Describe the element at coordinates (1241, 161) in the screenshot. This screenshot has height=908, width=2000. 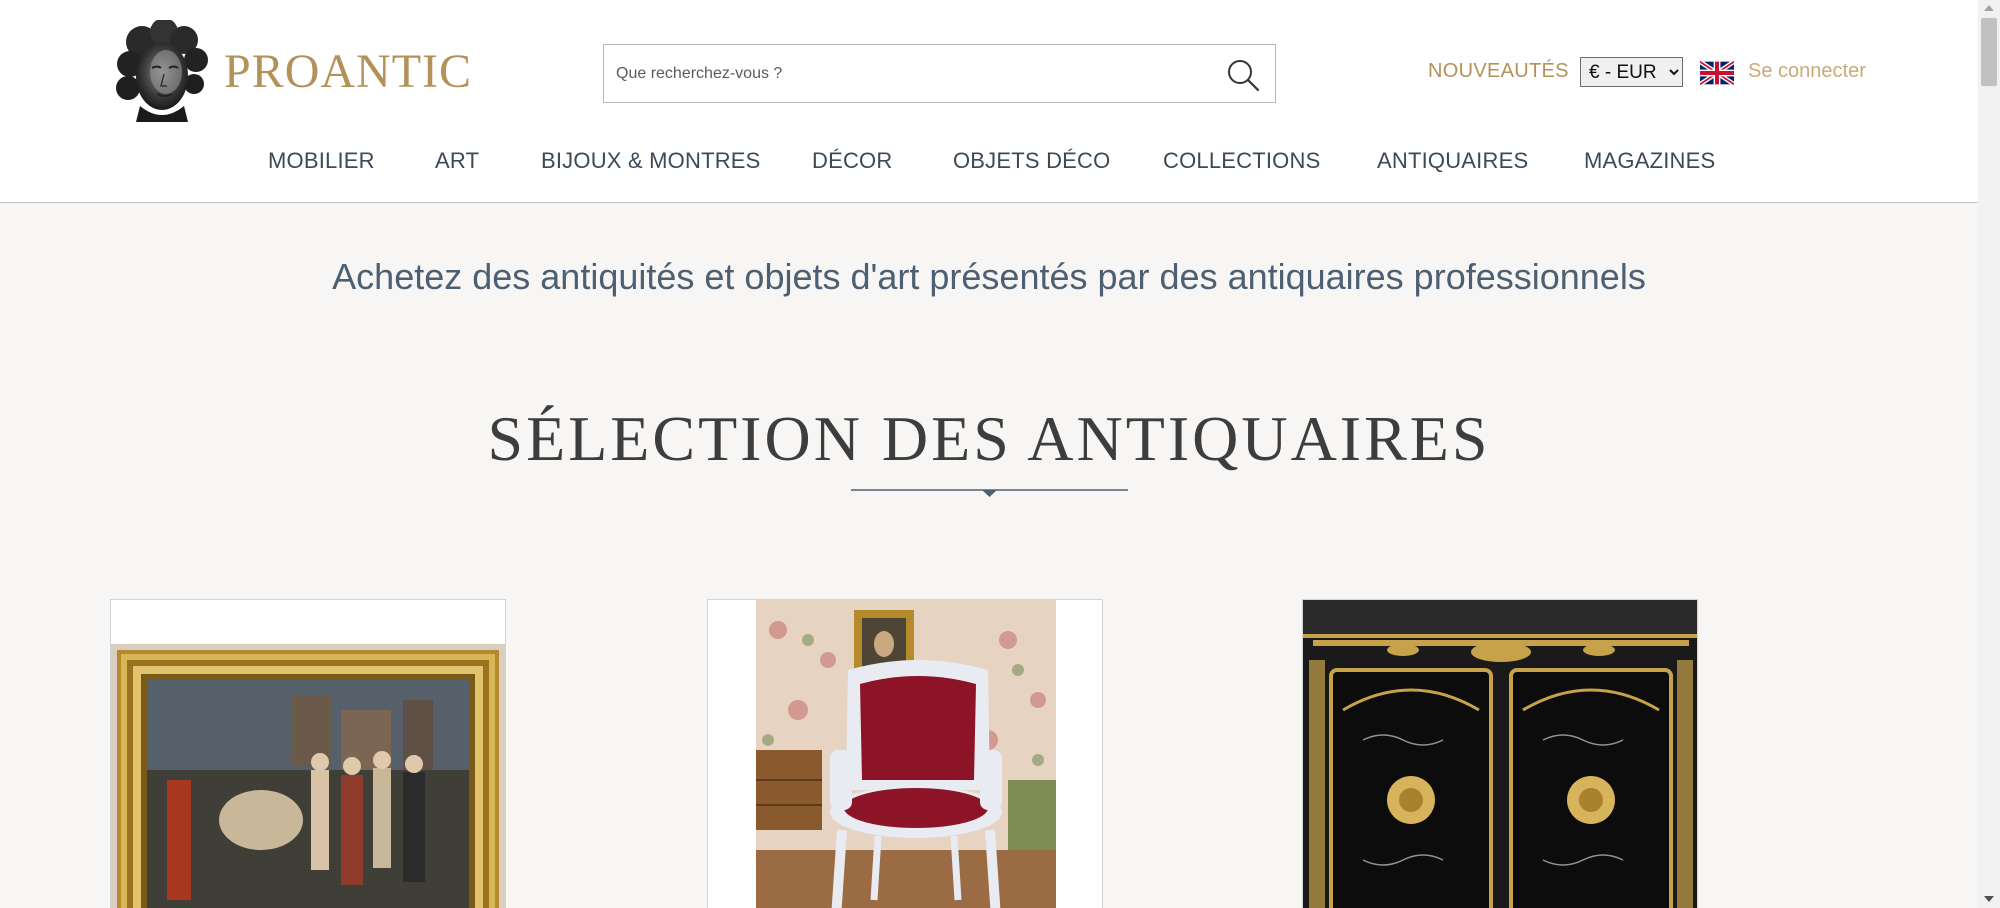
I see `nav-item-collections: COLLECTIONS` at that location.